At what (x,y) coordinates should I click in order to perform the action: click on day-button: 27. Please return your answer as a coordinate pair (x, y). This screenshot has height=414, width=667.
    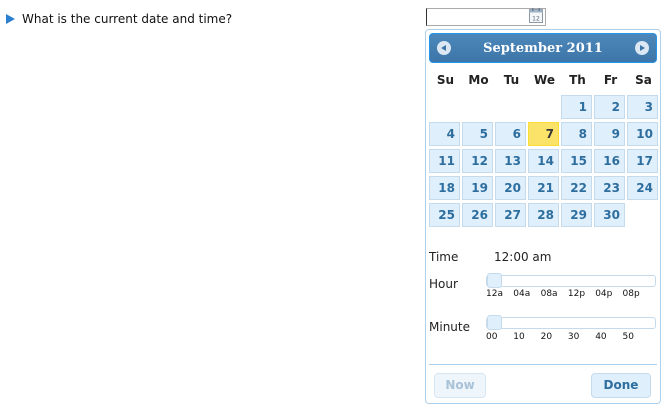
    Looking at the image, I should click on (510, 215).